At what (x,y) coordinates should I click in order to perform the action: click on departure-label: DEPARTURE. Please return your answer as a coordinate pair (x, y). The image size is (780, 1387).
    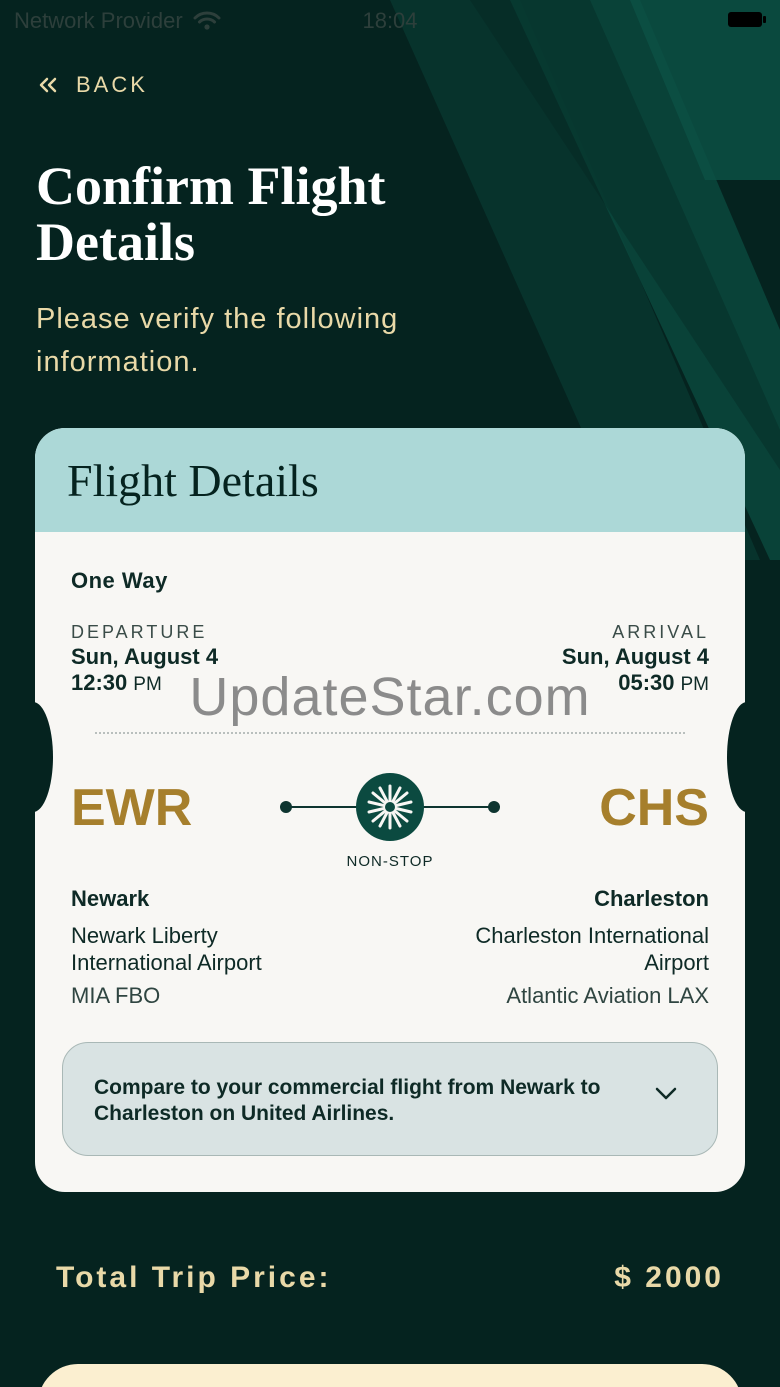
    Looking at the image, I should click on (139, 632).